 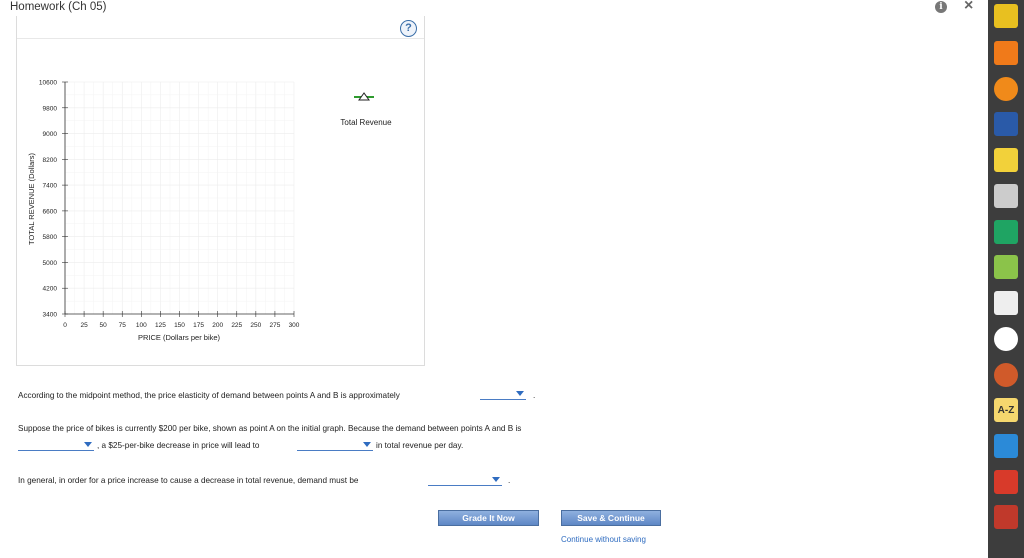 What do you see at coordinates (50, 315) in the screenshot?
I see `y-tick-label: 3400` at bounding box center [50, 315].